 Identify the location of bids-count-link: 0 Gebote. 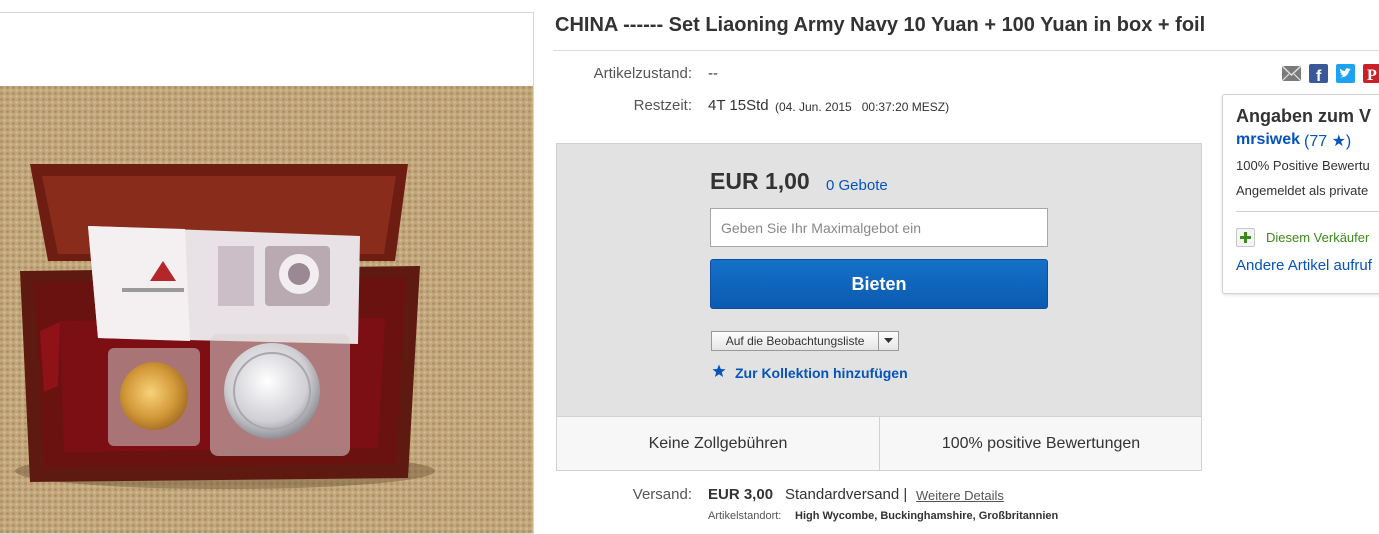
(857, 185).